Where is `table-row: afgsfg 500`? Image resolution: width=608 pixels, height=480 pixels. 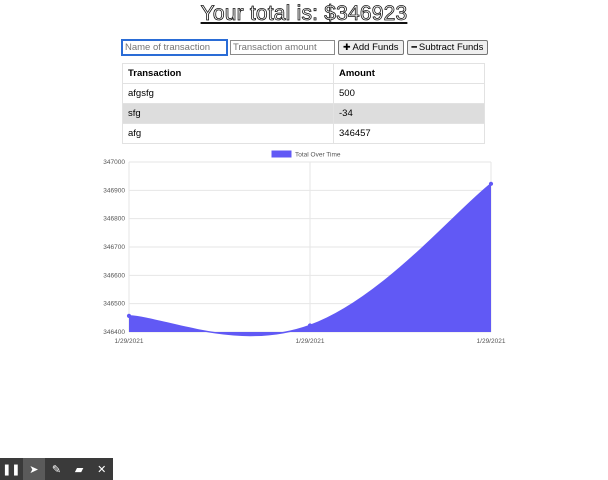
table-row: afgsfg 500 is located at coordinates (303, 93).